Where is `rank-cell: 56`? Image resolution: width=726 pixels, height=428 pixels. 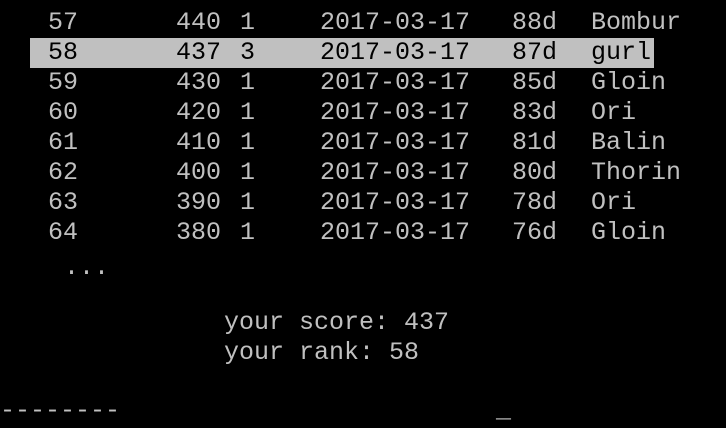 rank-cell: 56 is located at coordinates (63, 4).